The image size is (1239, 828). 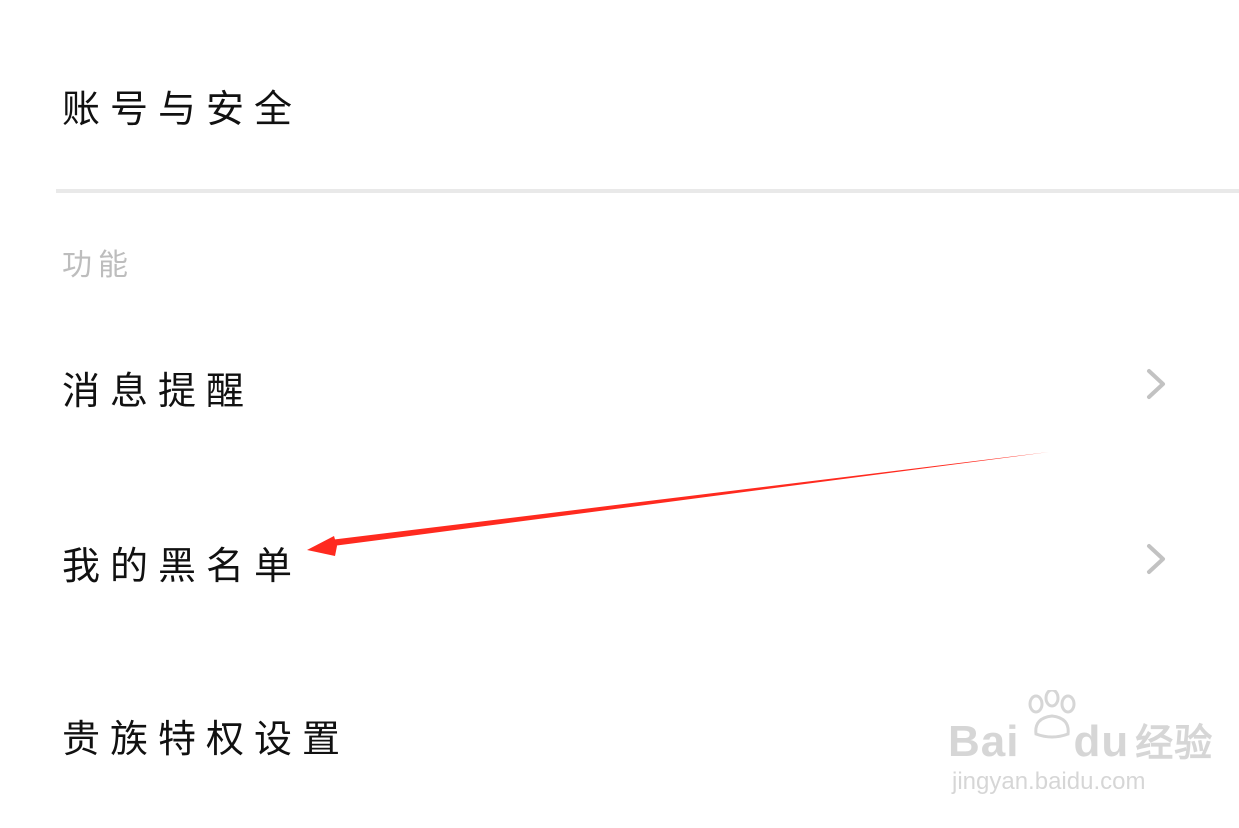 What do you see at coordinates (1049, 781) in the screenshot?
I see `watermark-url: jingyan.baidu.com` at bounding box center [1049, 781].